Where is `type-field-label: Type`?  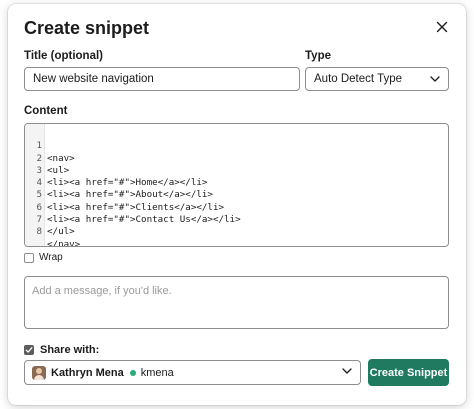
type-field-label: Type is located at coordinates (318, 56).